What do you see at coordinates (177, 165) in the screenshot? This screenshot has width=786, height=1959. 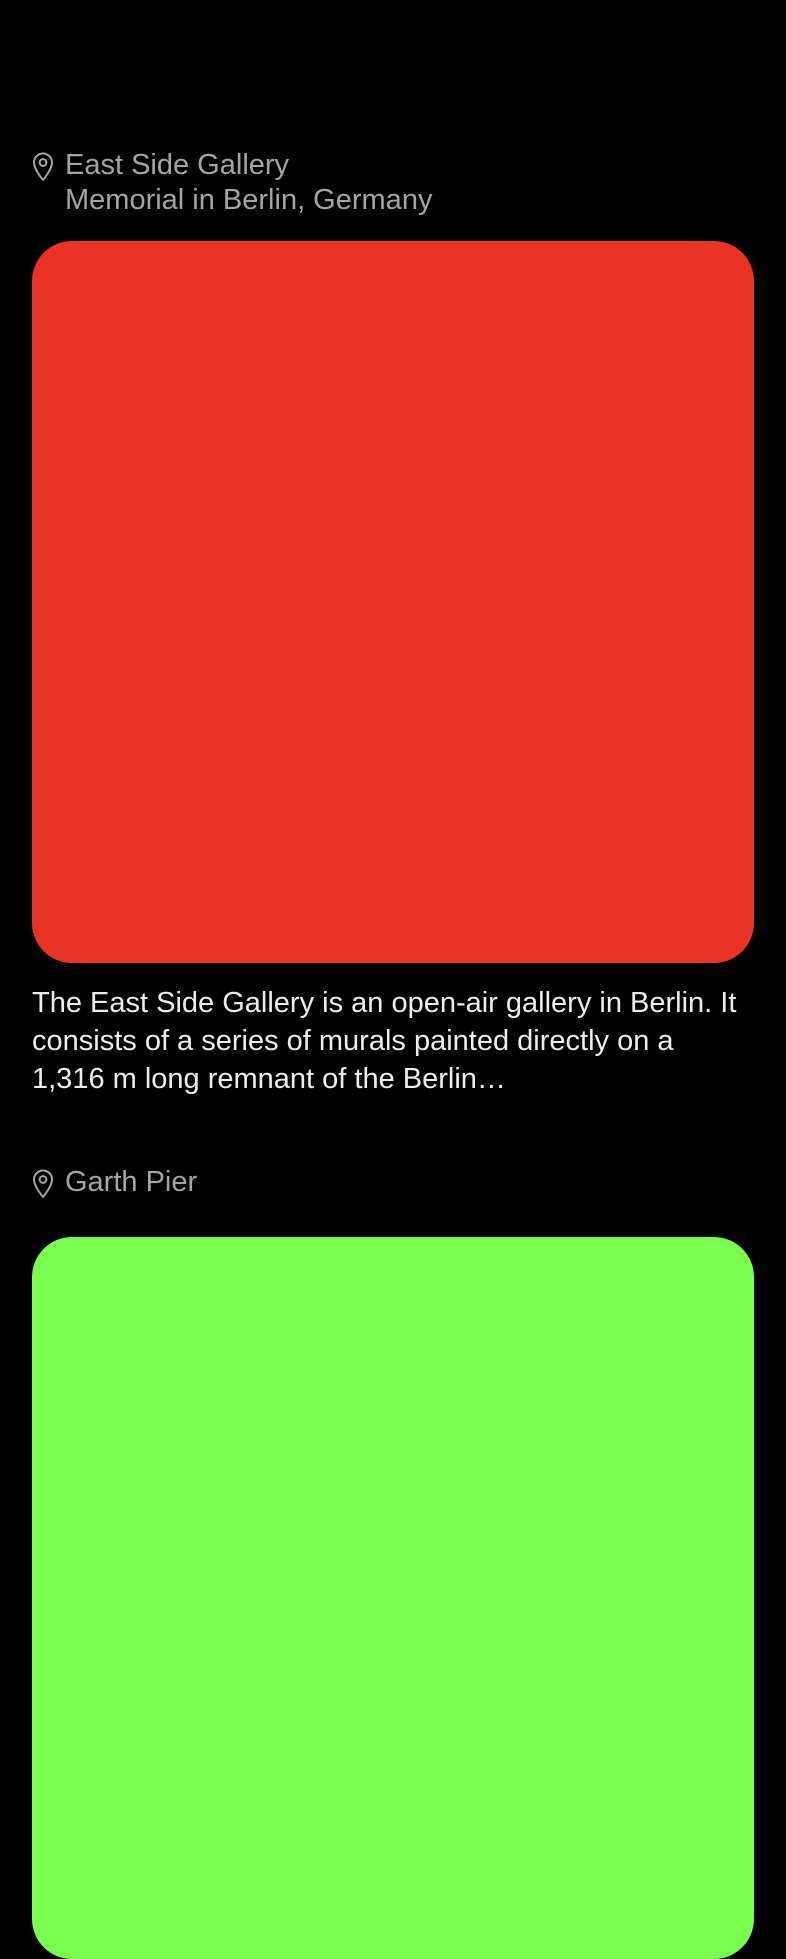 I see `place-title: East Side Gallery` at bounding box center [177, 165].